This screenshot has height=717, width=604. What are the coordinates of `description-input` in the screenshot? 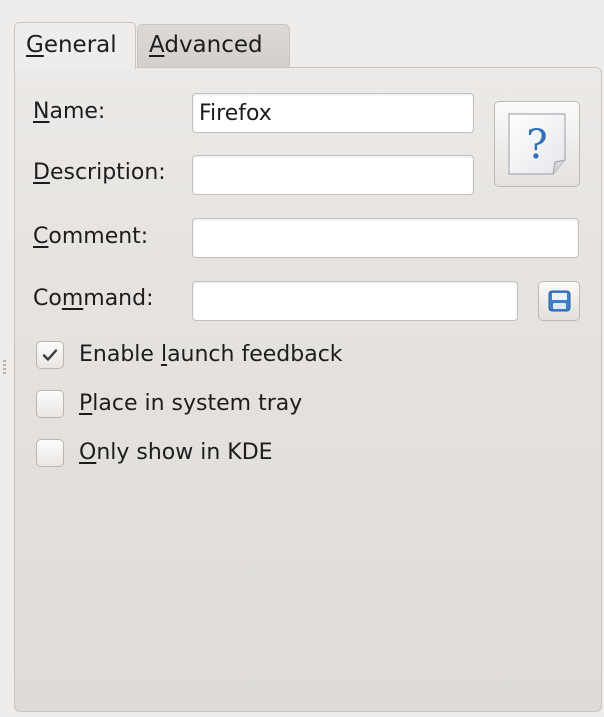 It's located at (333, 175).